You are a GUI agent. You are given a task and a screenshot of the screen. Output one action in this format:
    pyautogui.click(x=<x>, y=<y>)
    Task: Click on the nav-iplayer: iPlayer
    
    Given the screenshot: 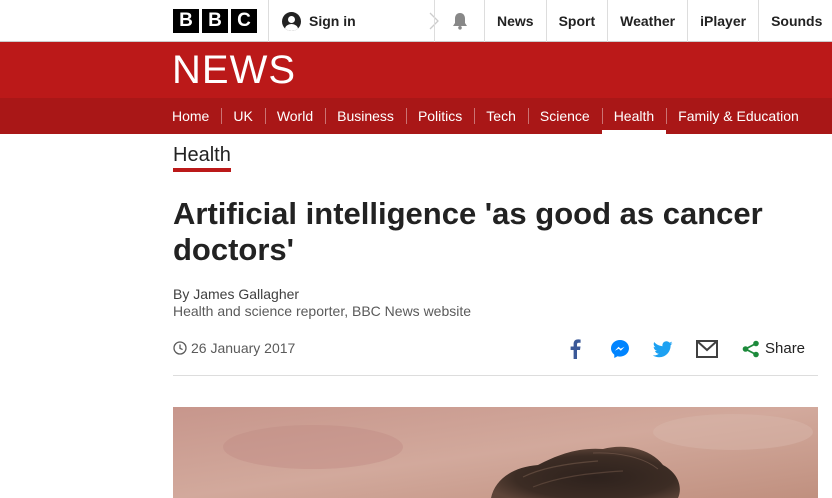 What is the action you would take?
    pyautogui.click(x=722, y=21)
    